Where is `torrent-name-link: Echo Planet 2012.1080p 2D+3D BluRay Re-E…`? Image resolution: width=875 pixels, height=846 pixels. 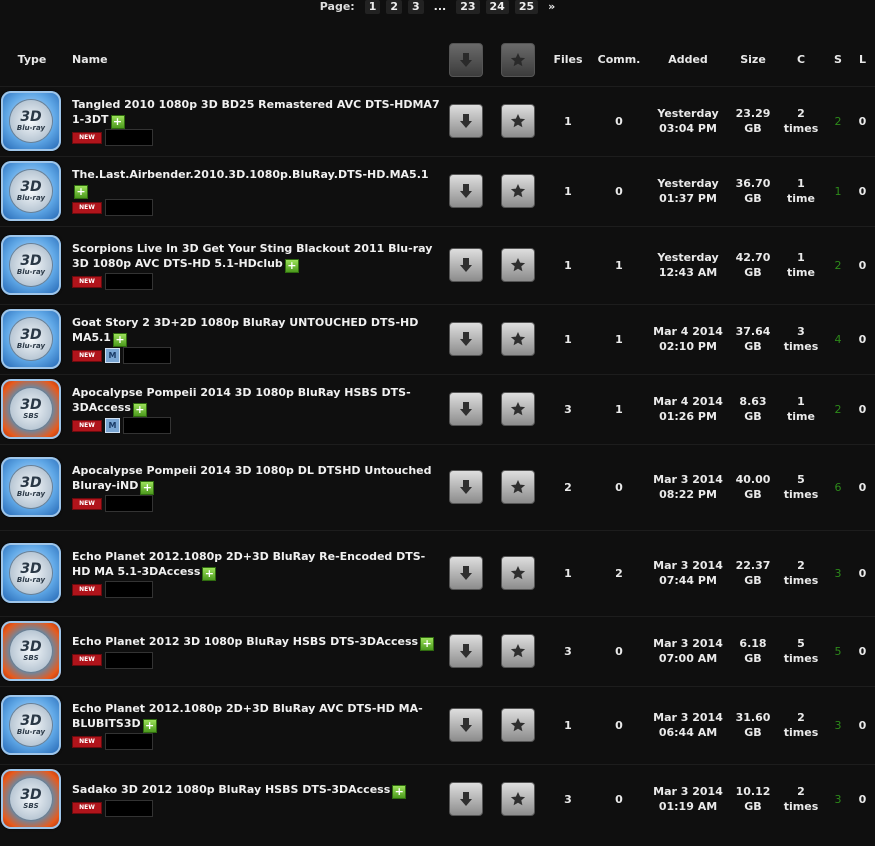
torrent-name-link: Echo Planet 2012.1080p 2D+3D BluRay Re-E… is located at coordinates (248, 564).